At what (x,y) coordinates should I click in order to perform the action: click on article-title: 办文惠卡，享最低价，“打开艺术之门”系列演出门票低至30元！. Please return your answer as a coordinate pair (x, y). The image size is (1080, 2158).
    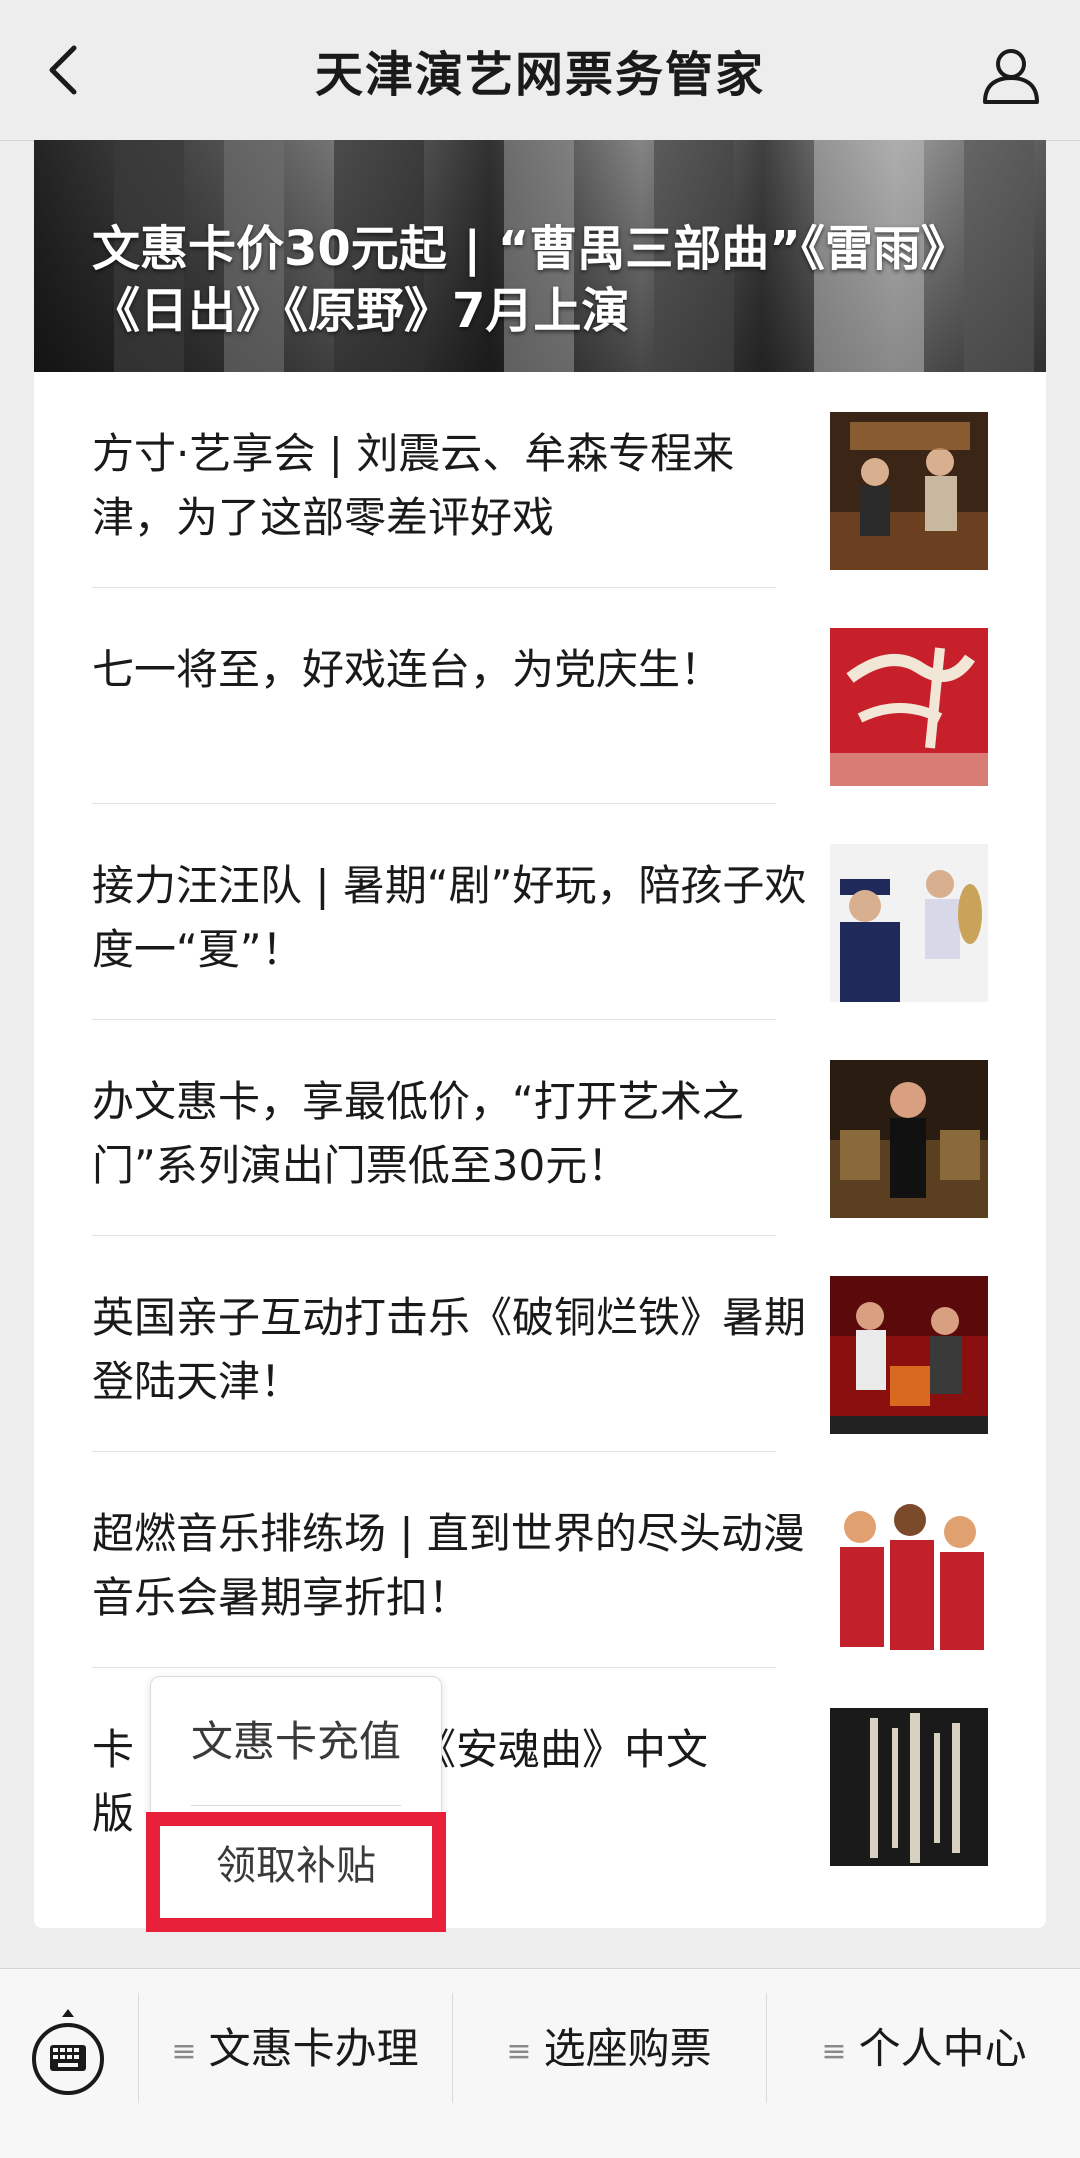
    Looking at the image, I should click on (418, 1133).